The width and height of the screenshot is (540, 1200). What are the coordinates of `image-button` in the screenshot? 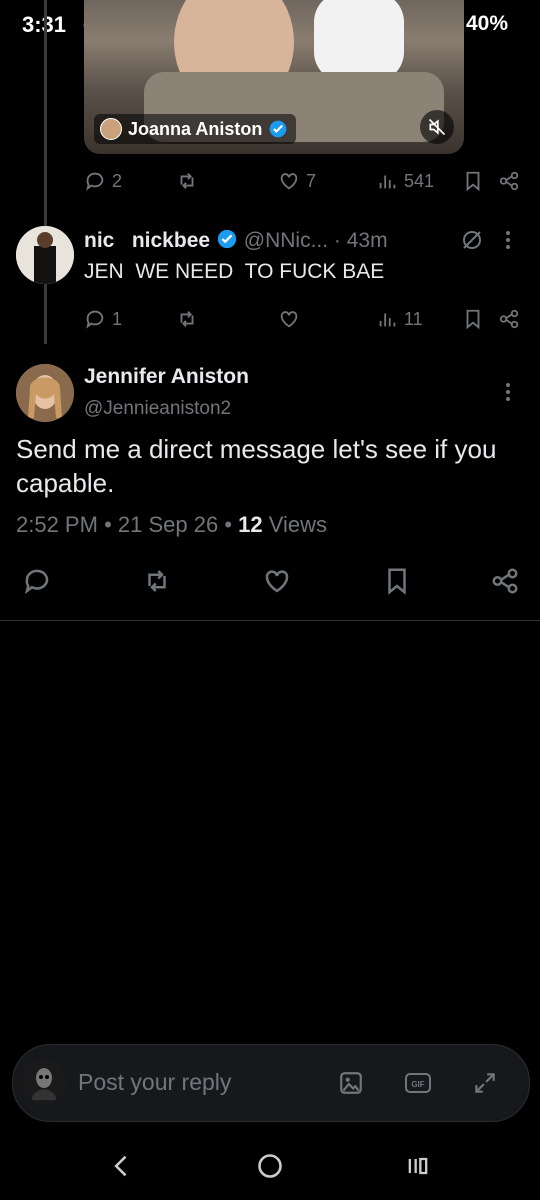 It's located at (351, 1085).